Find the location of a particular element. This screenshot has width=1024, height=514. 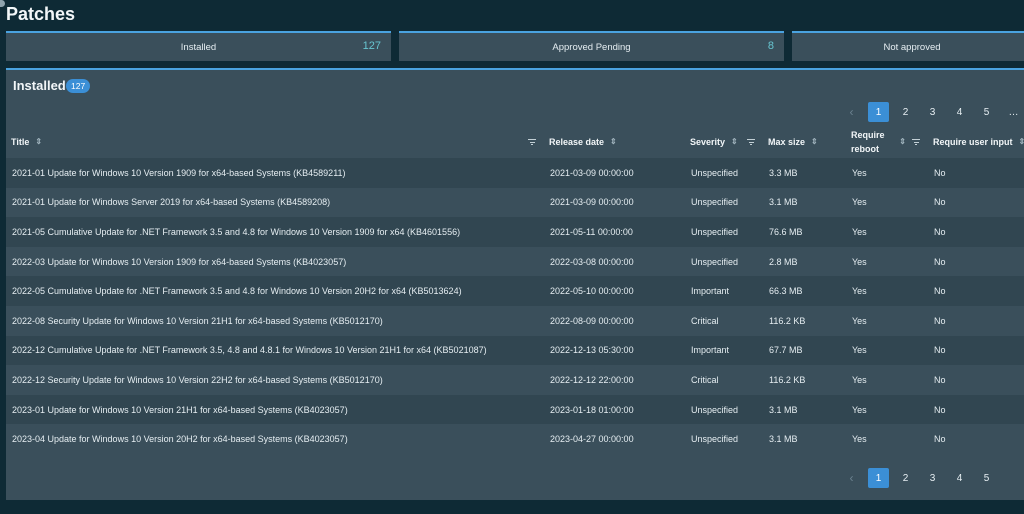

header-severity: Severity ⇕ is located at coordinates (724, 142).